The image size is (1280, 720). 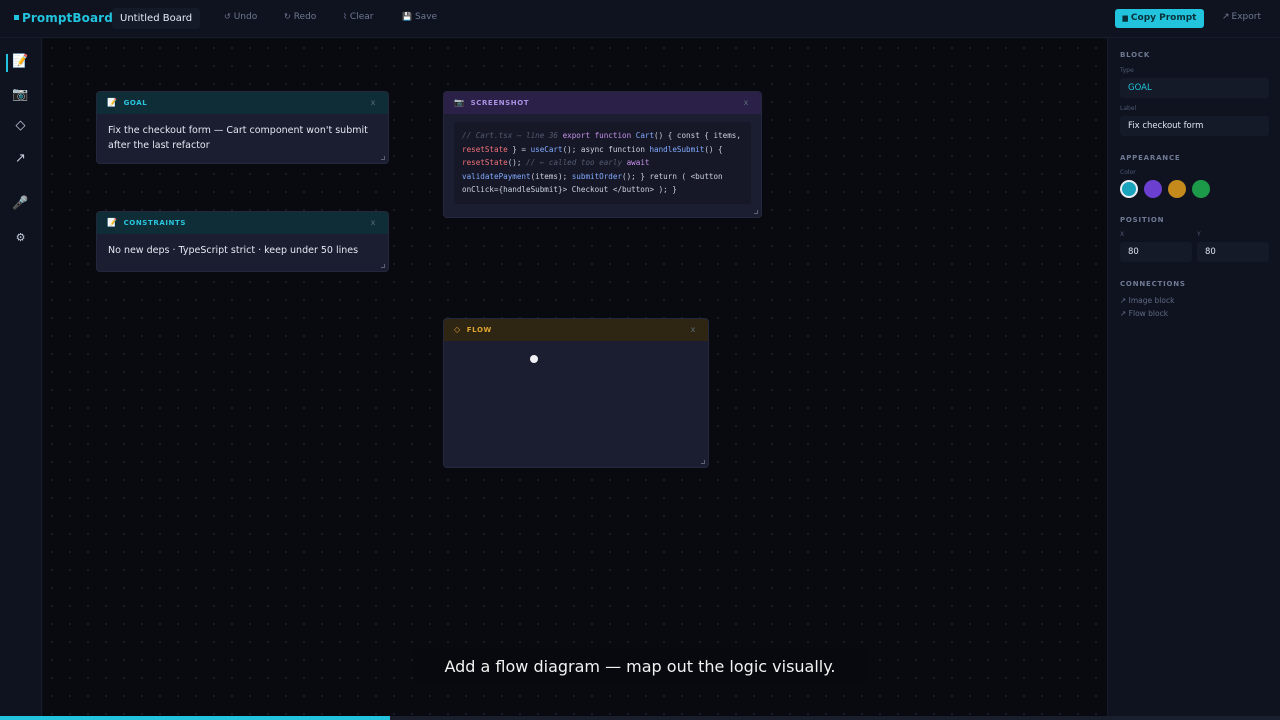 I want to click on y-input: 80, so click(x=1233, y=252).